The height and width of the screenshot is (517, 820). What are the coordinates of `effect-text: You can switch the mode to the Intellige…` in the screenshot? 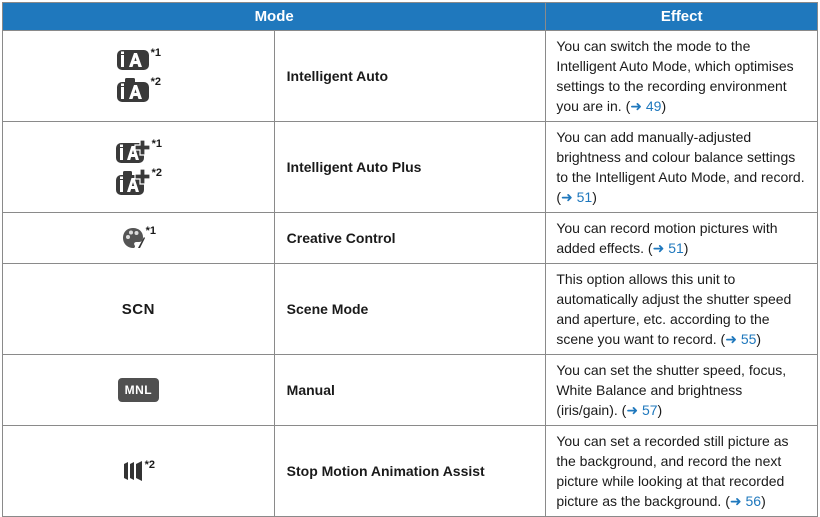 It's located at (675, 76).